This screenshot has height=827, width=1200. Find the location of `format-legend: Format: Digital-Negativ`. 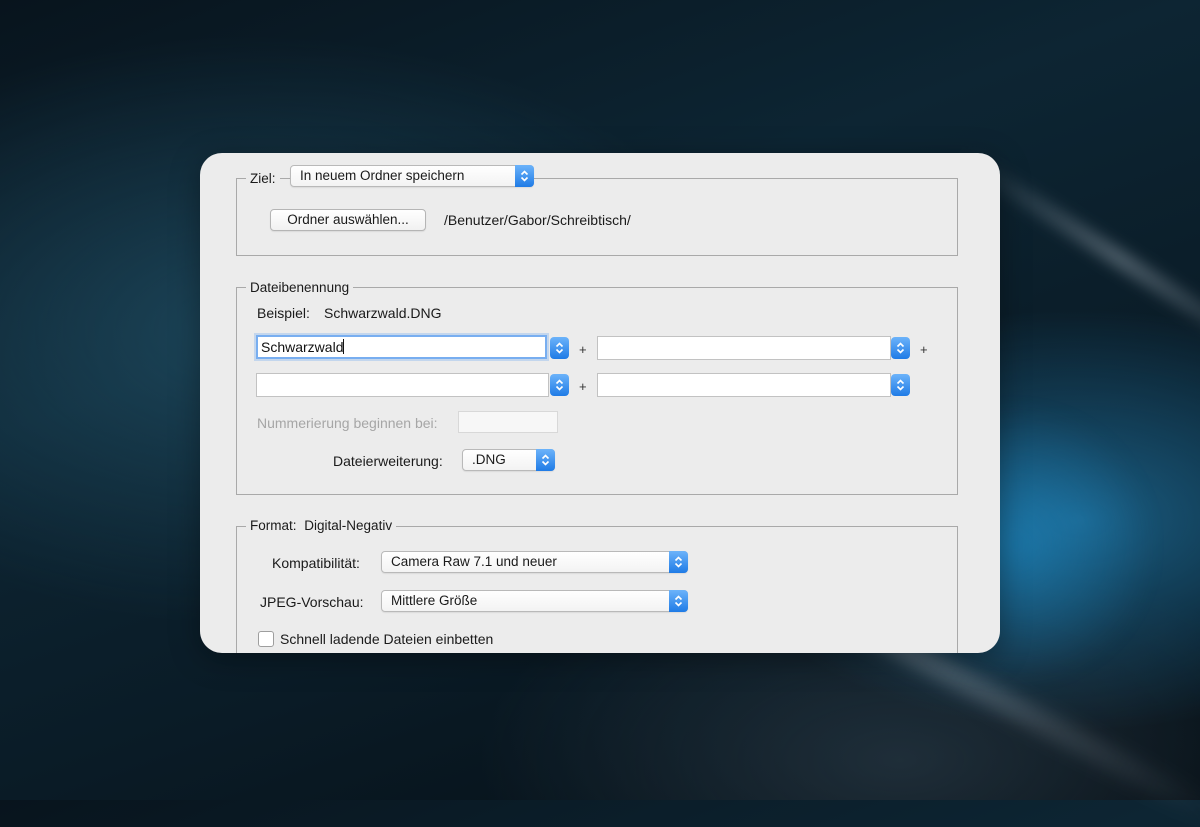

format-legend: Format: Digital-Negativ is located at coordinates (321, 526).